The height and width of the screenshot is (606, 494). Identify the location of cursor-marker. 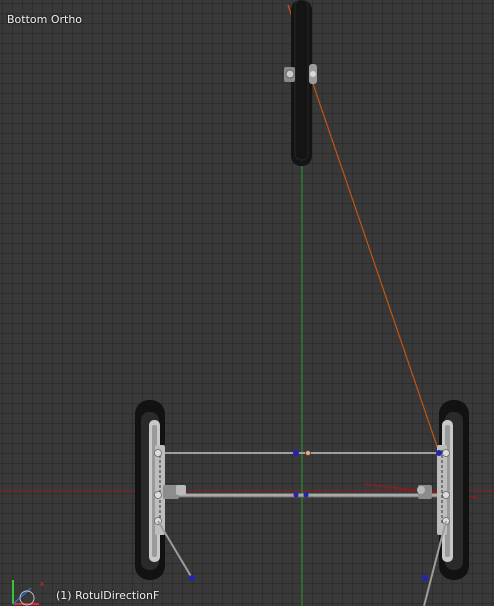
(308, 453).